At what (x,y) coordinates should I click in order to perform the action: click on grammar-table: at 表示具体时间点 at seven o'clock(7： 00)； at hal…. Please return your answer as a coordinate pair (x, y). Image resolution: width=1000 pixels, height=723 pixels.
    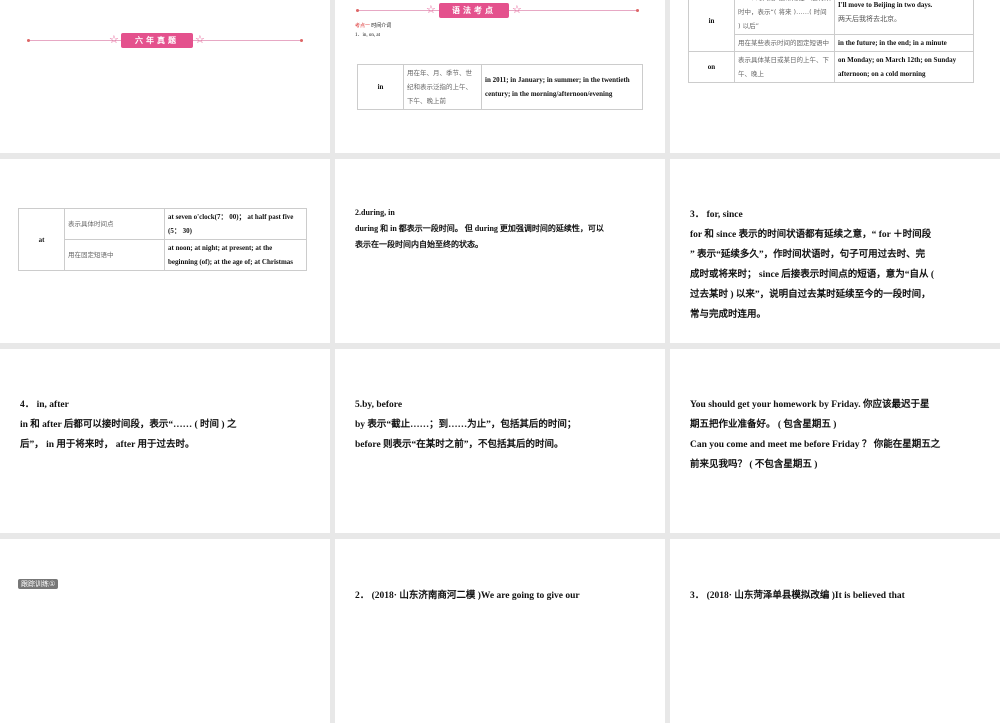
    Looking at the image, I should click on (162, 239).